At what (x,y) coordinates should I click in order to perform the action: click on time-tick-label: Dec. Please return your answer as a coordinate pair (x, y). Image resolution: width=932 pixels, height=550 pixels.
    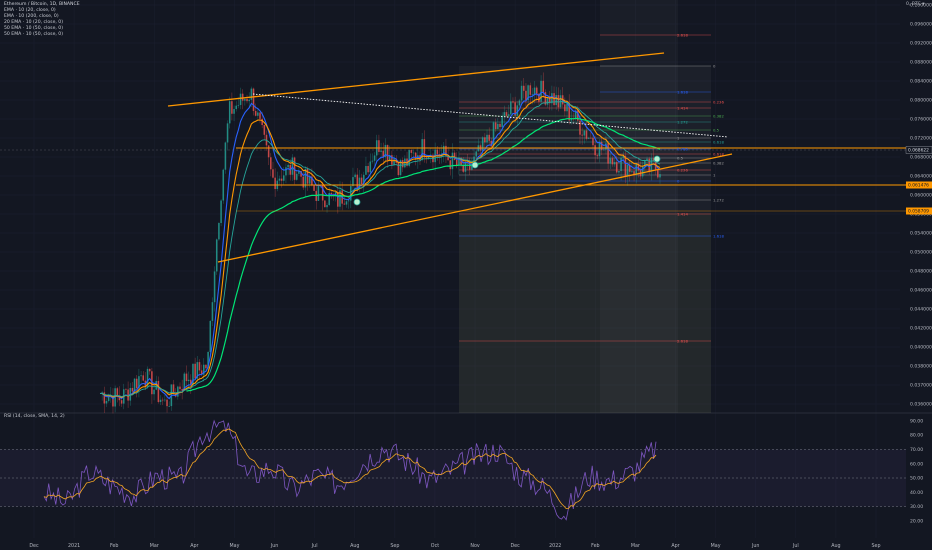
    Looking at the image, I should click on (515, 546).